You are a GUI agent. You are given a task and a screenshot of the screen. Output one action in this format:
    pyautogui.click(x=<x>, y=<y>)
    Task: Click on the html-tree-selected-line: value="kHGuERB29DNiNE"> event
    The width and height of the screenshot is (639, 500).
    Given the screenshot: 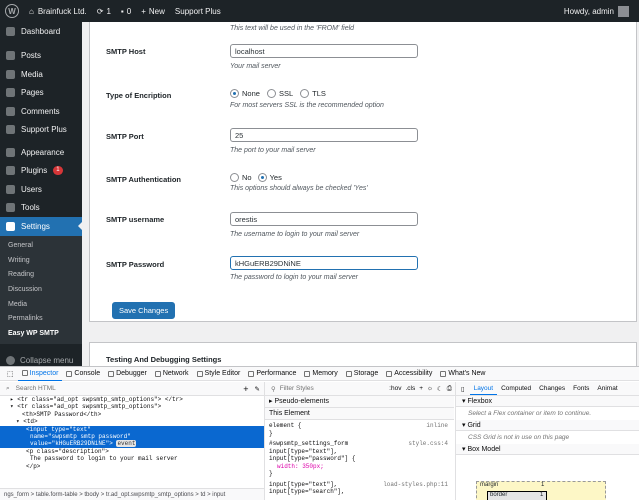 What is the action you would take?
    pyautogui.click(x=132, y=444)
    